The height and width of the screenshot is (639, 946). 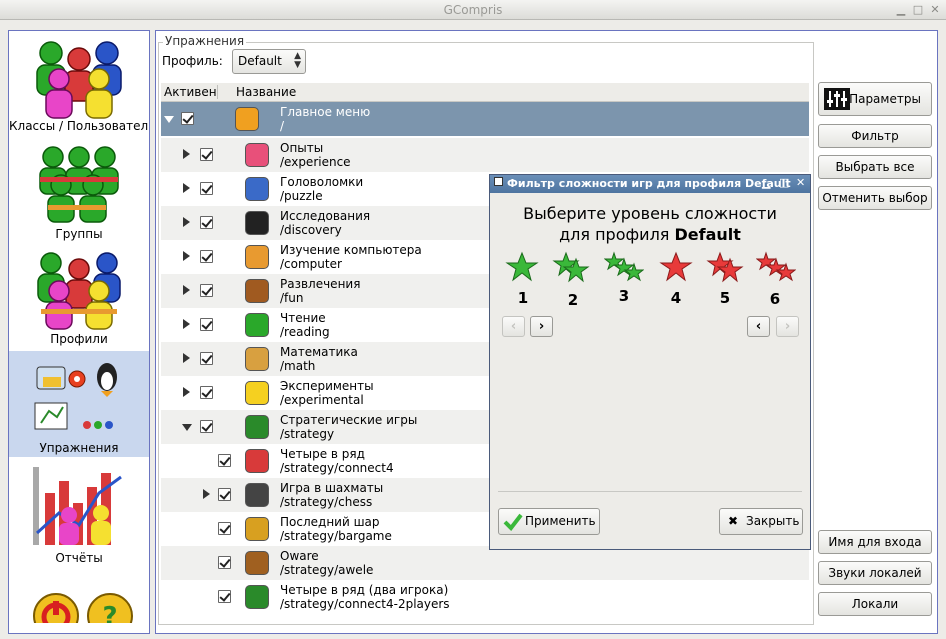 I want to click on sidebar-item-reports: Отчёты, so click(x=79, y=512).